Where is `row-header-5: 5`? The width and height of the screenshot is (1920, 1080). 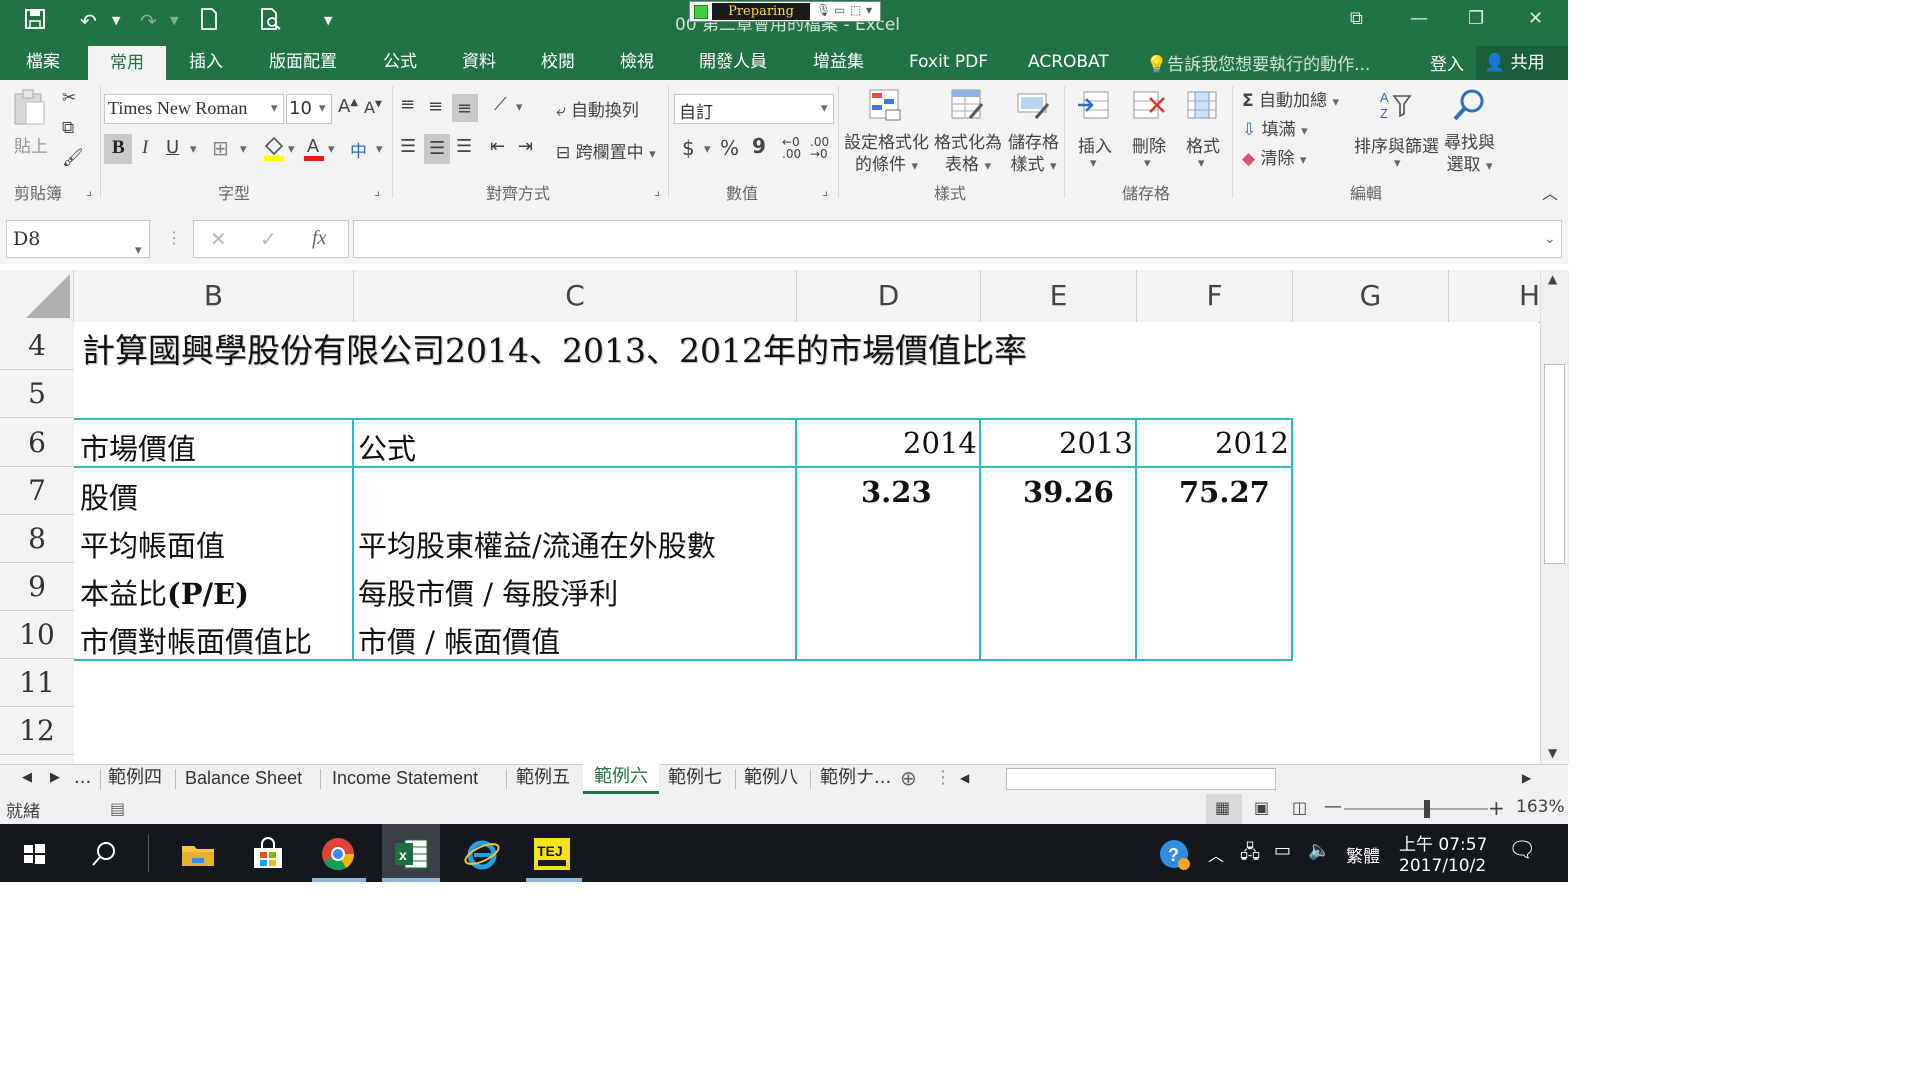 row-header-5: 5 is located at coordinates (37, 394).